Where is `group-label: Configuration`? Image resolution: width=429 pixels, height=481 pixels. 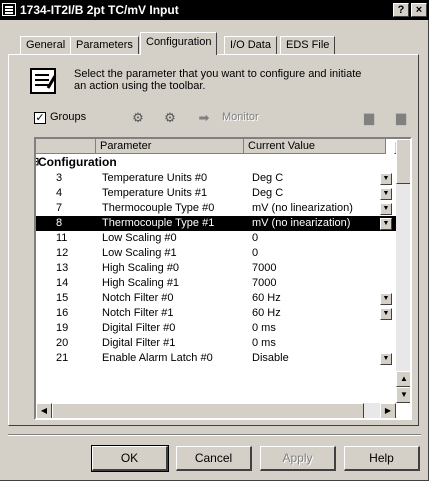
group-label: Configuration is located at coordinates (77, 162).